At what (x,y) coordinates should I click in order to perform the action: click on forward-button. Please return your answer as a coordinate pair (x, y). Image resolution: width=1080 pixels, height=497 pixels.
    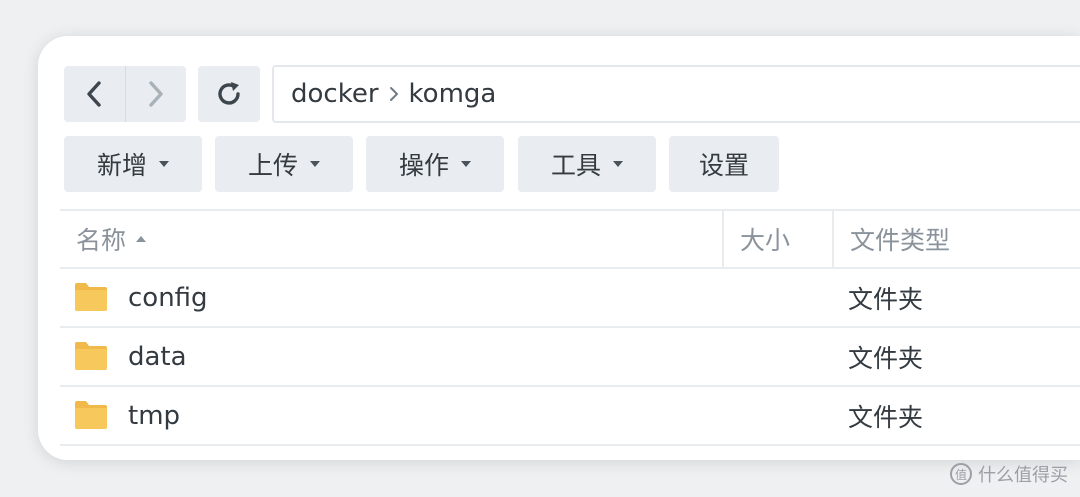
    Looking at the image, I should click on (155, 94).